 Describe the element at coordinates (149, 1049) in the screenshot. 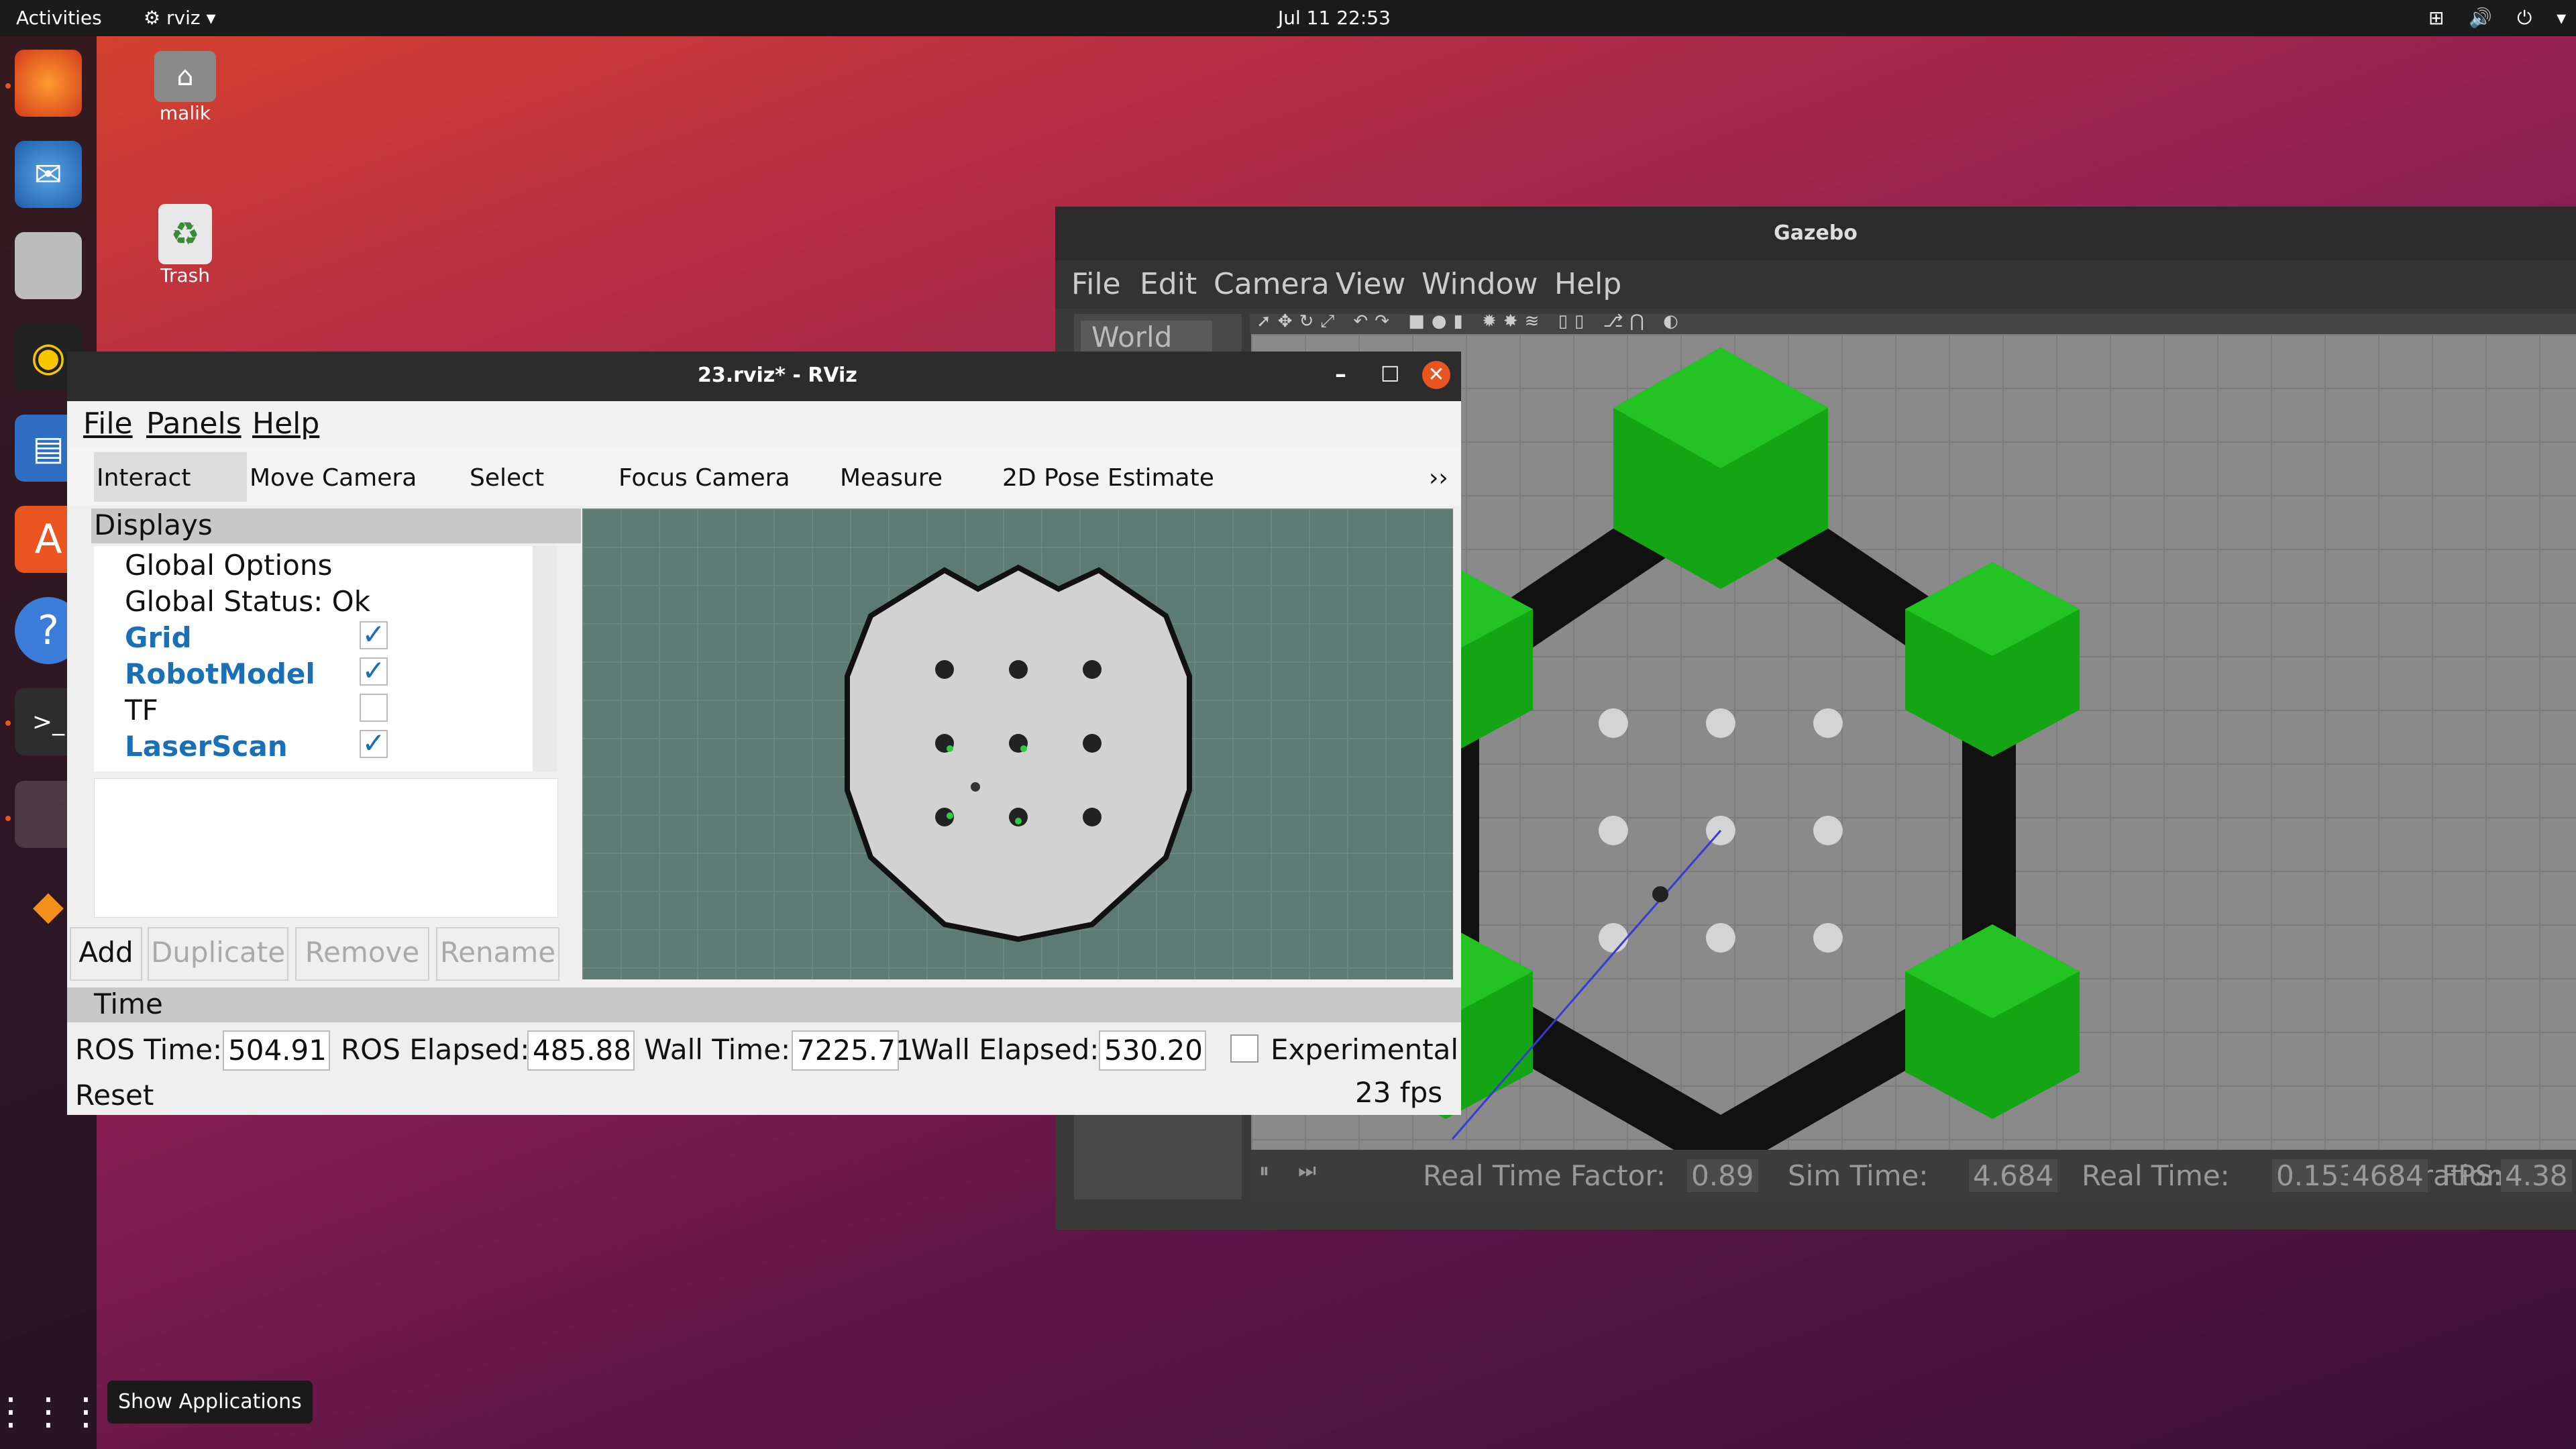

I see `ros-time-label: ROS Time:` at that location.